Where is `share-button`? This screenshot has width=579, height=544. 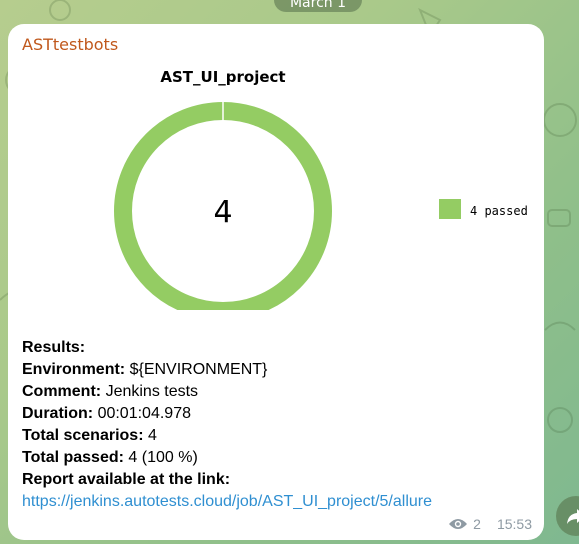
share-button is located at coordinates (567, 516).